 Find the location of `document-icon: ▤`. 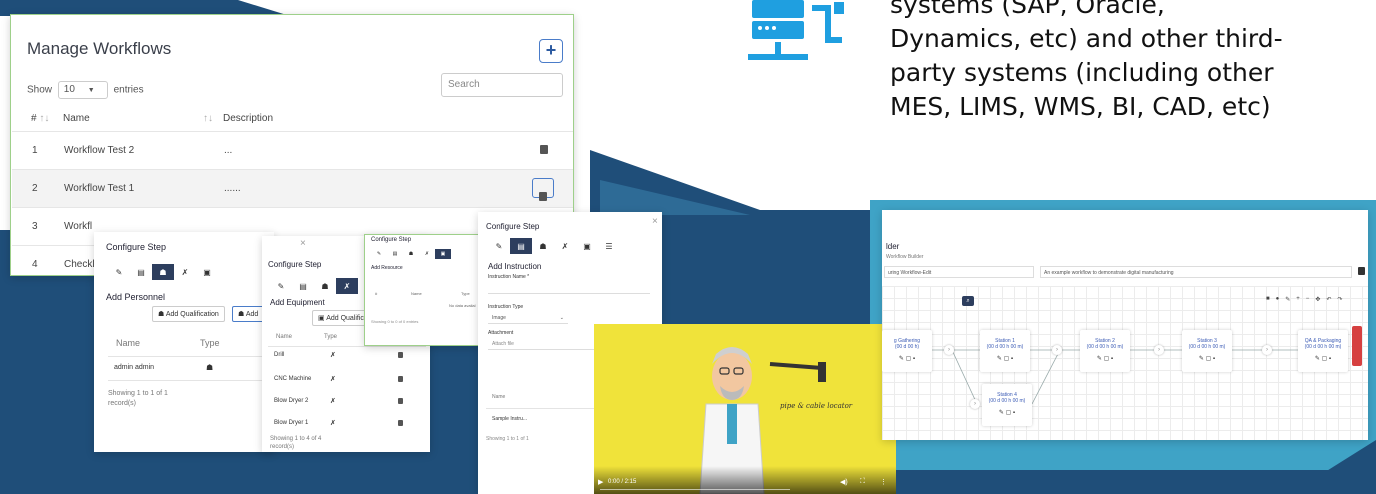

document-icon: ▤ is located at coordinates (521, 246).